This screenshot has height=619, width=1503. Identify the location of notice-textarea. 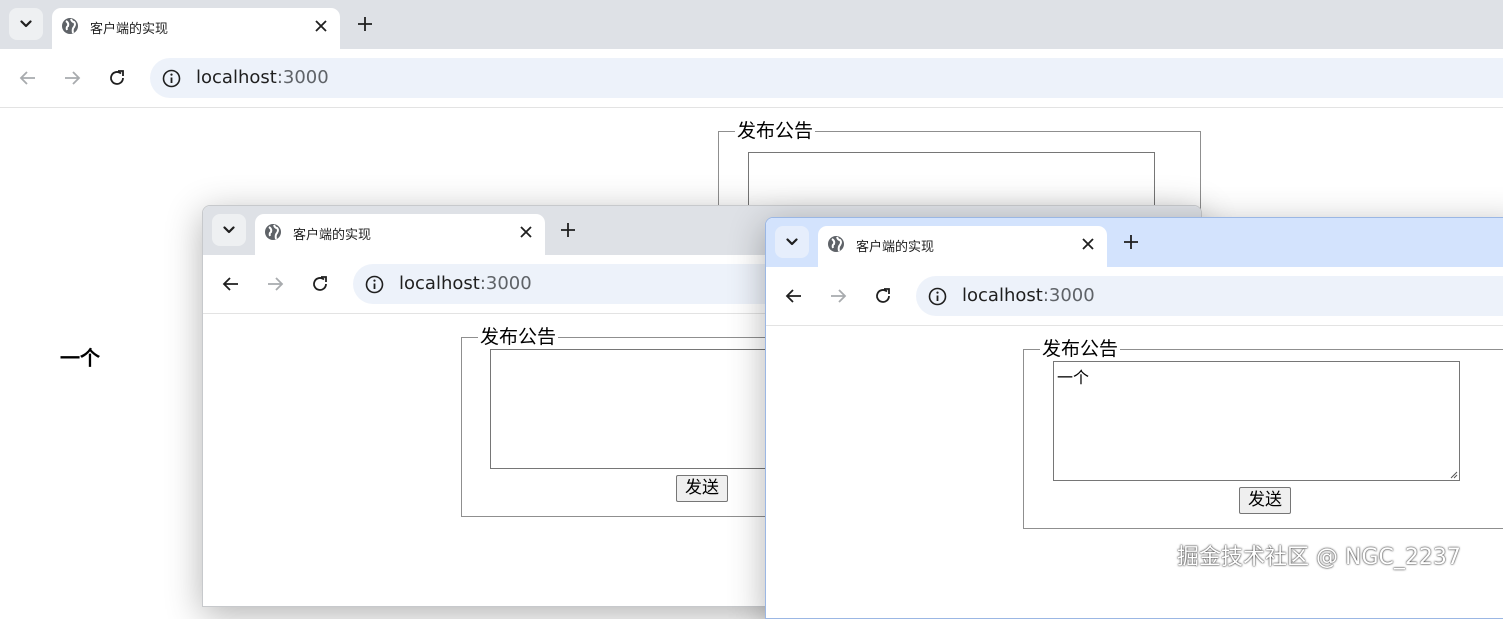
(951, 182).